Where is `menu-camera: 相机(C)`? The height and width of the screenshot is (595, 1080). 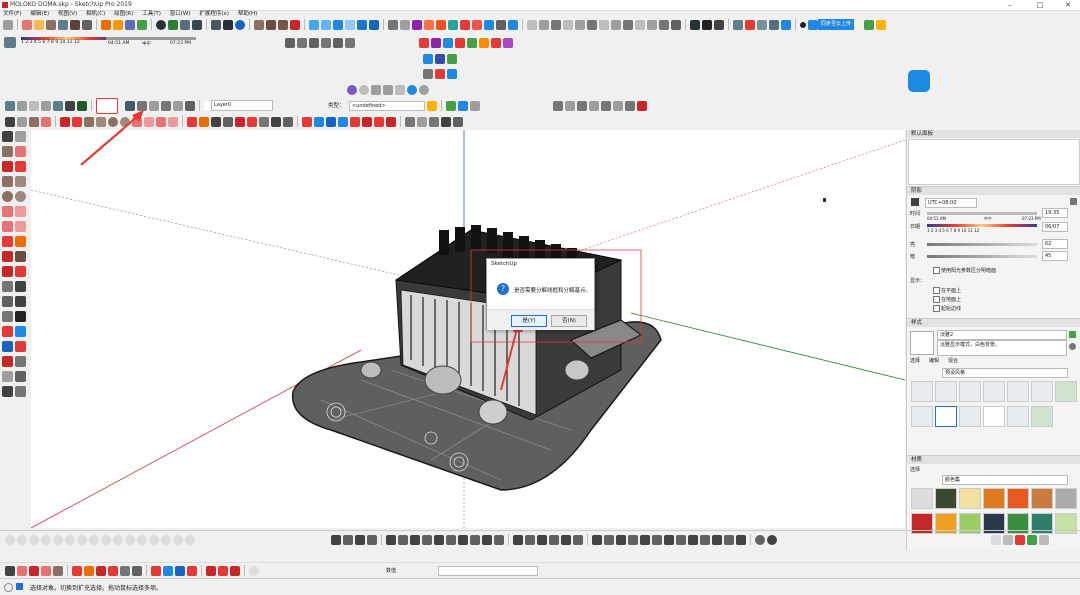 menu-camera: 相机(C) is located at coordinates (95, 14).